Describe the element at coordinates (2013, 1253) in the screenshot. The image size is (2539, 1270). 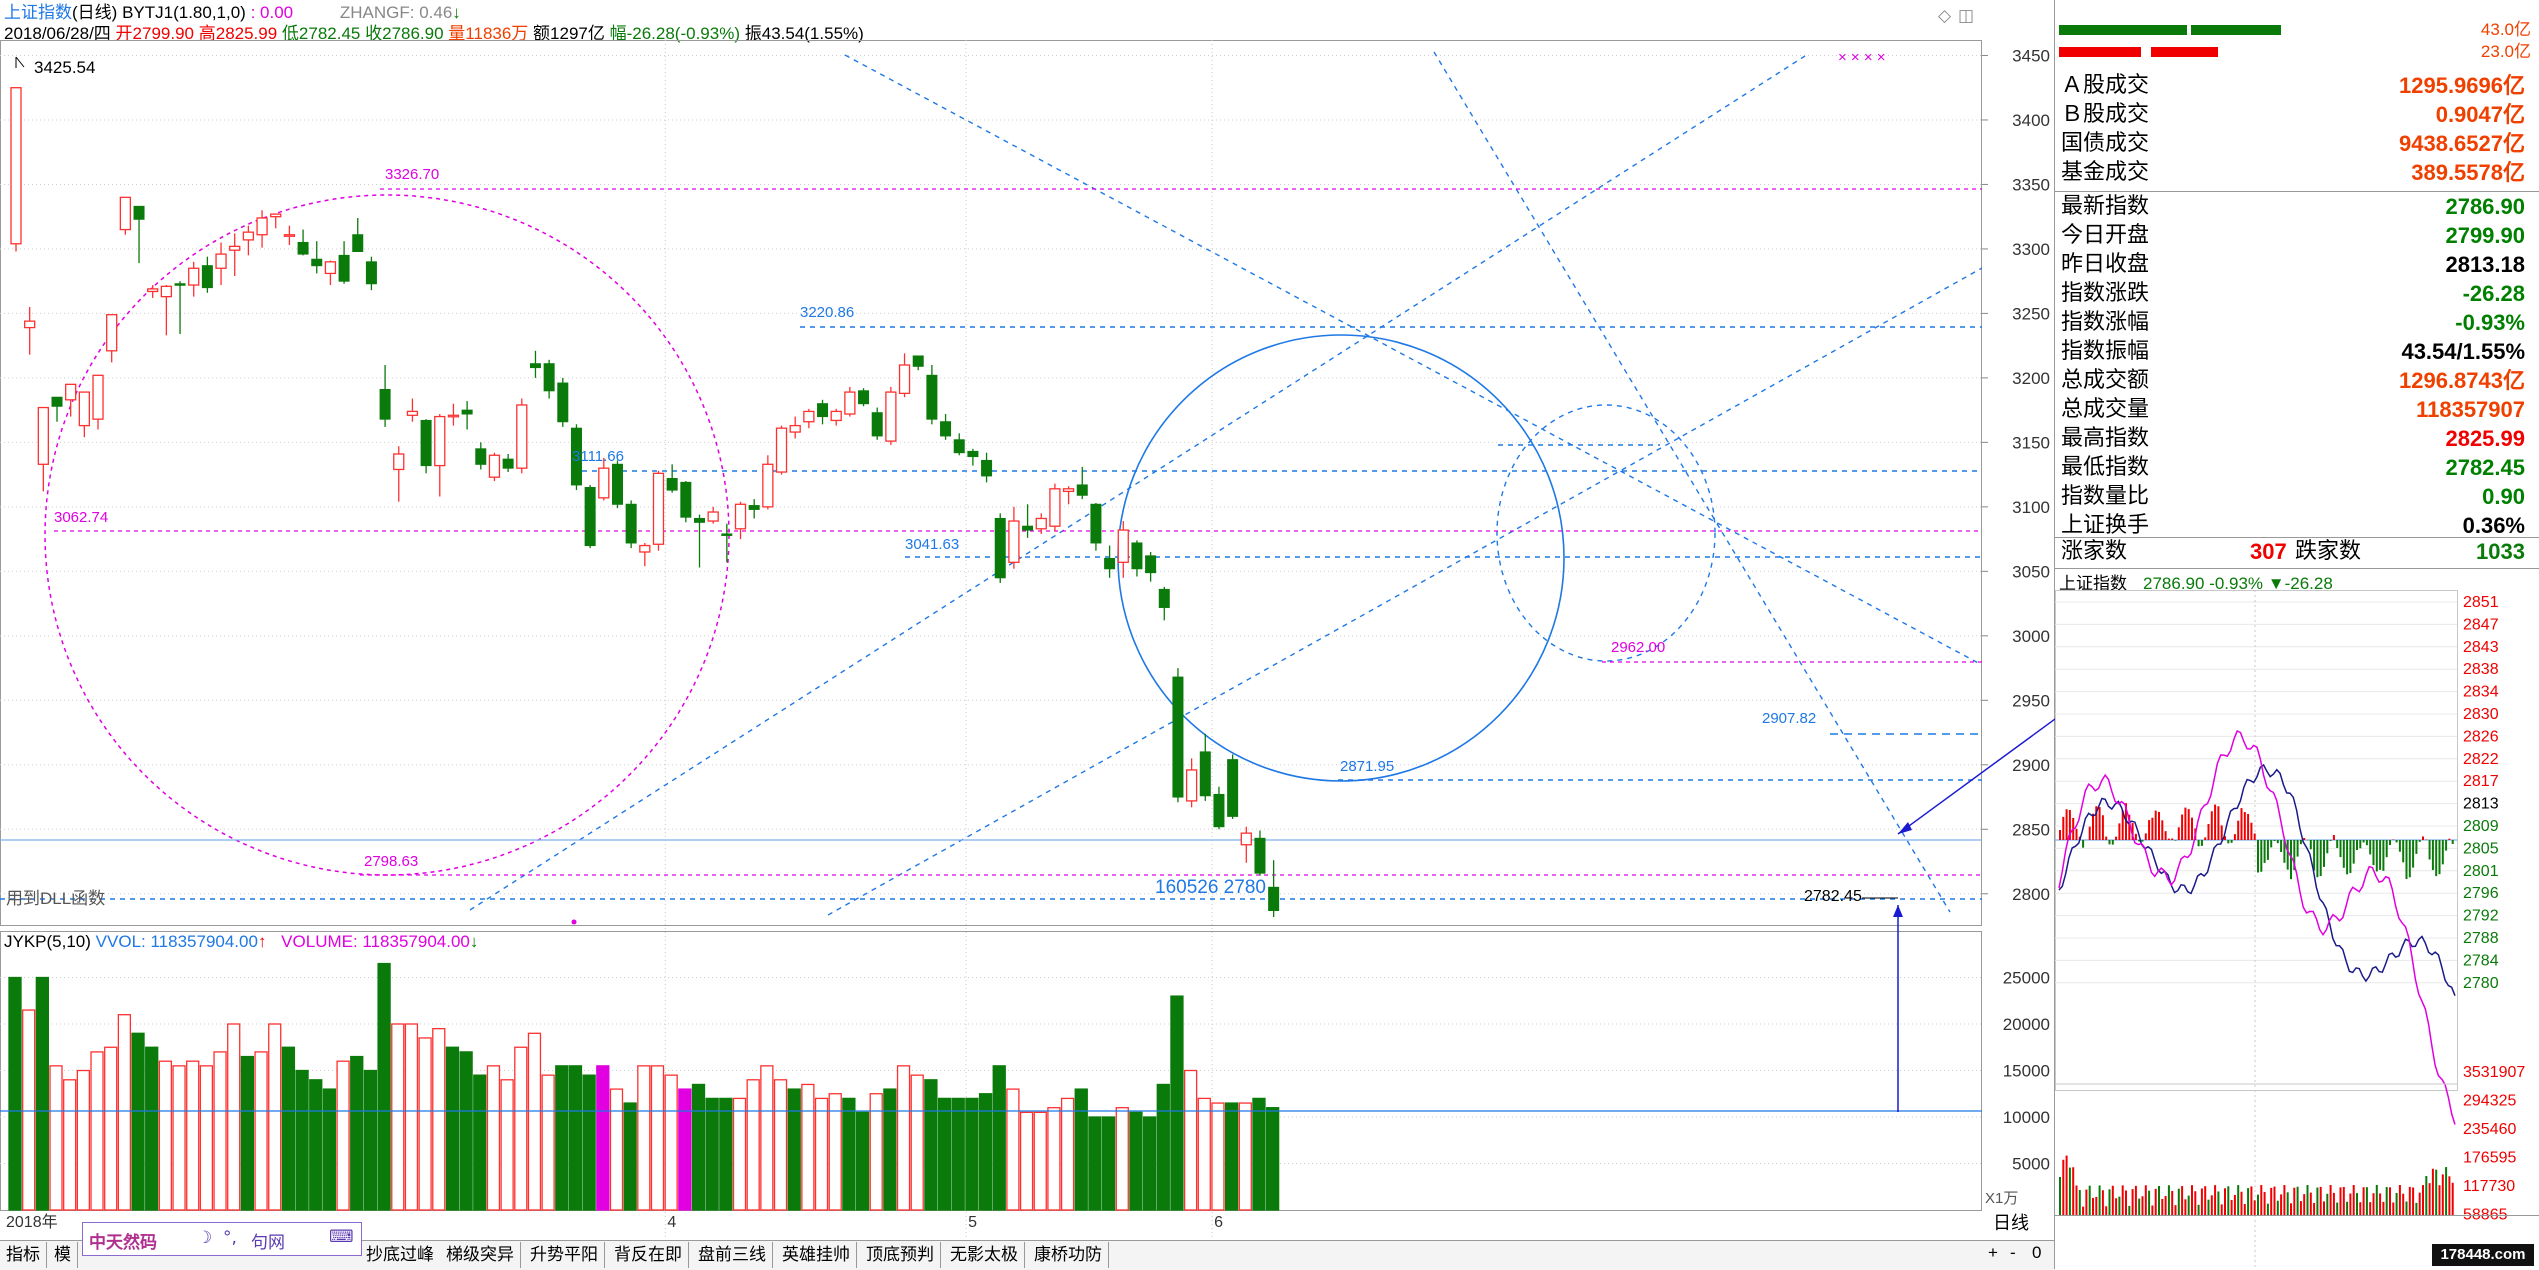
I see `zoom-out-button: -` at that location.